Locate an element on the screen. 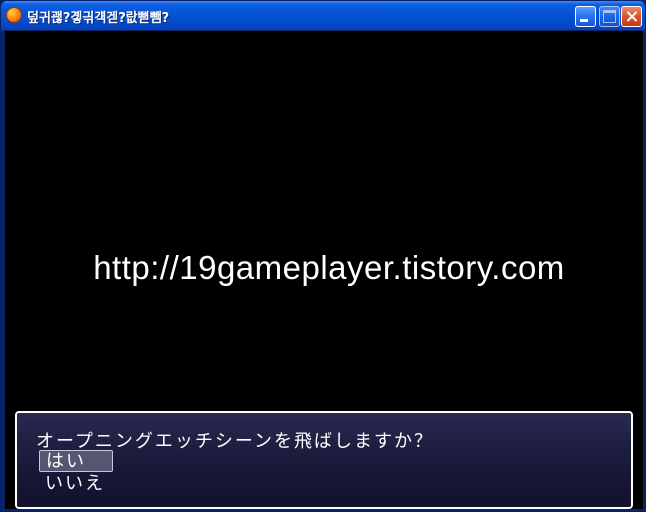 The width and height of the screenshot is (646, 512). choice-yes: はい is located at coordinates (76, 461).